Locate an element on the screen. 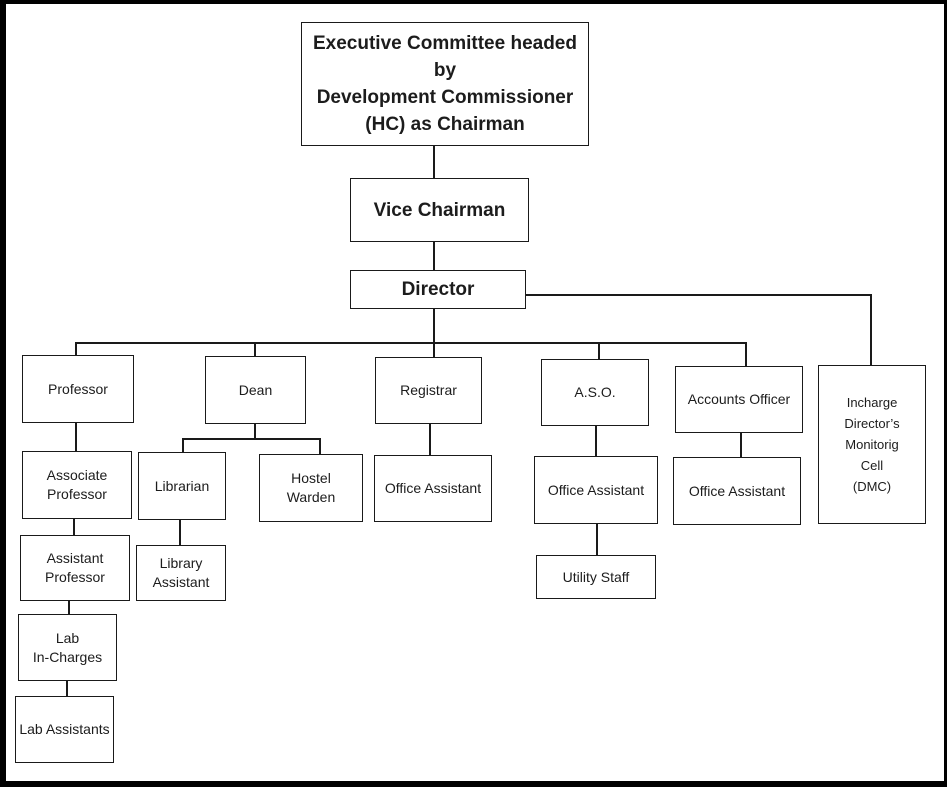  connector-associate-to-assistant is located at coordinates (74, 526).